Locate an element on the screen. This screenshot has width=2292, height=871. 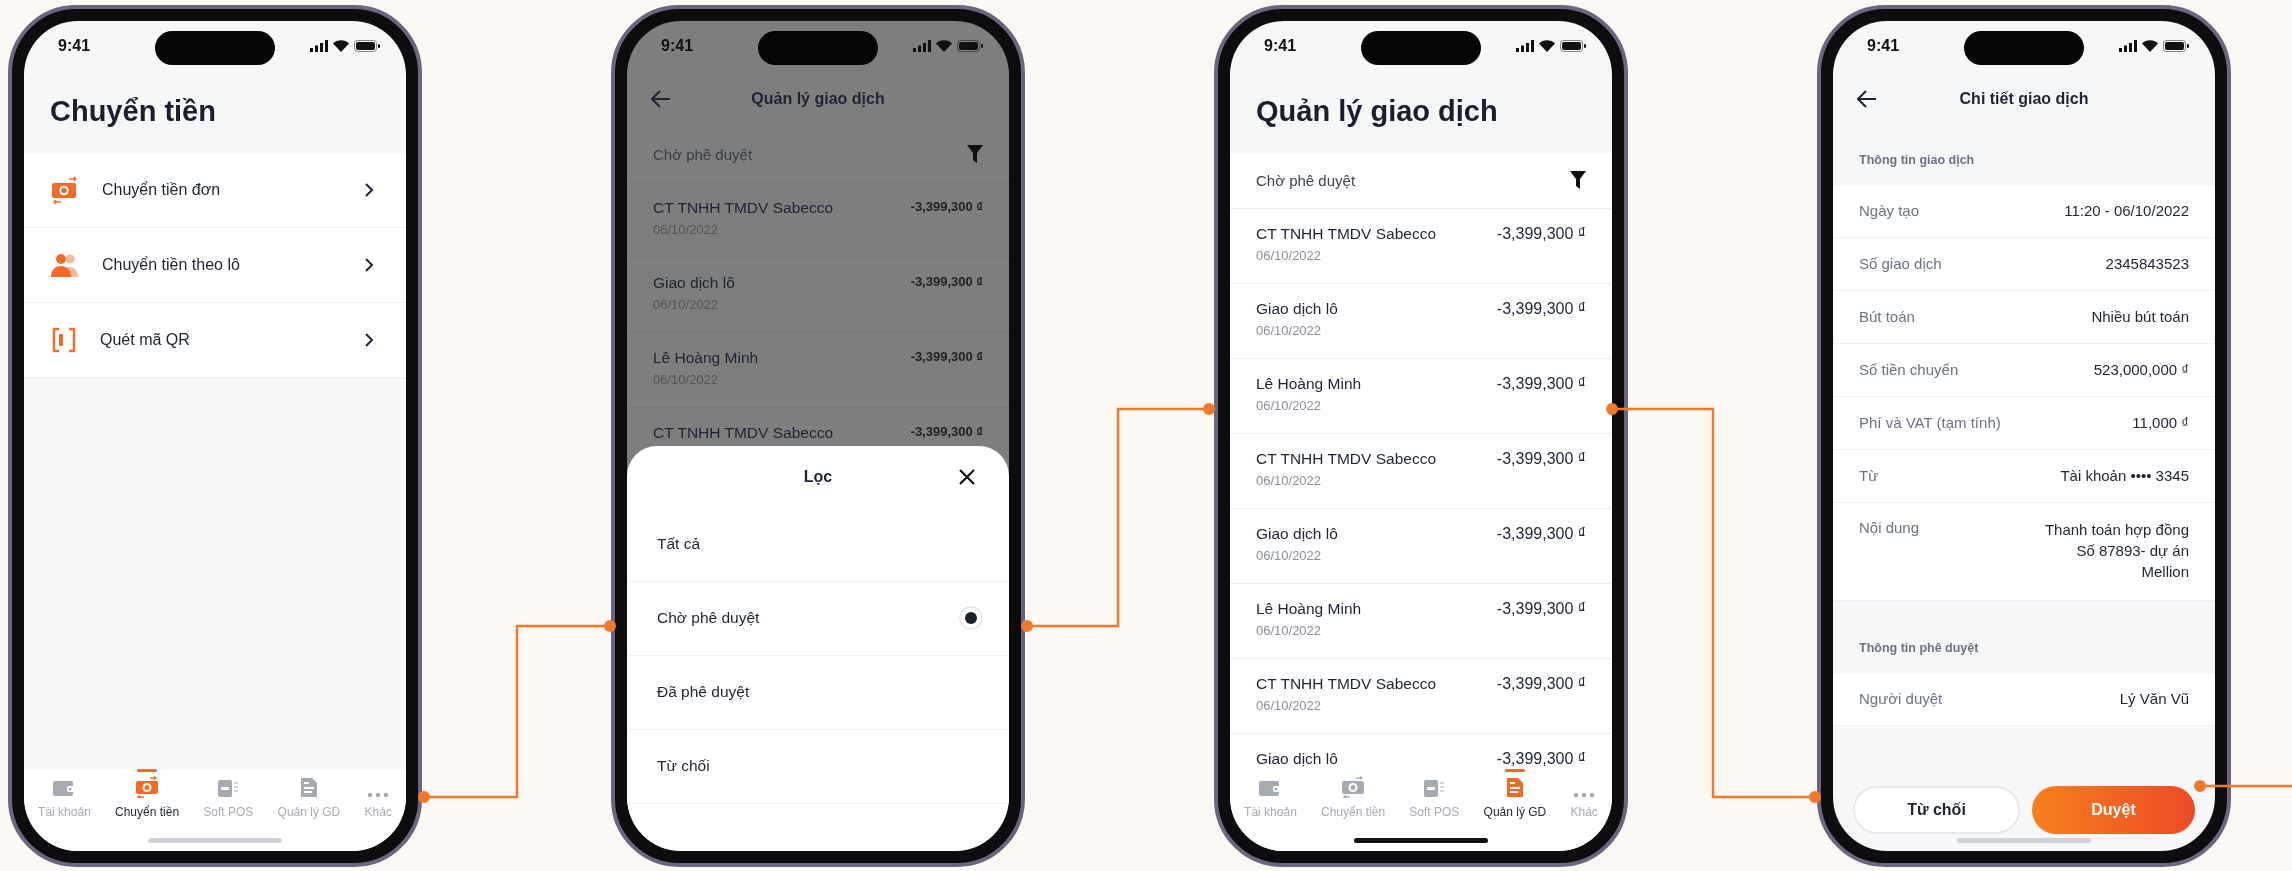
filter-icon is located at coordinates (1578, 180).